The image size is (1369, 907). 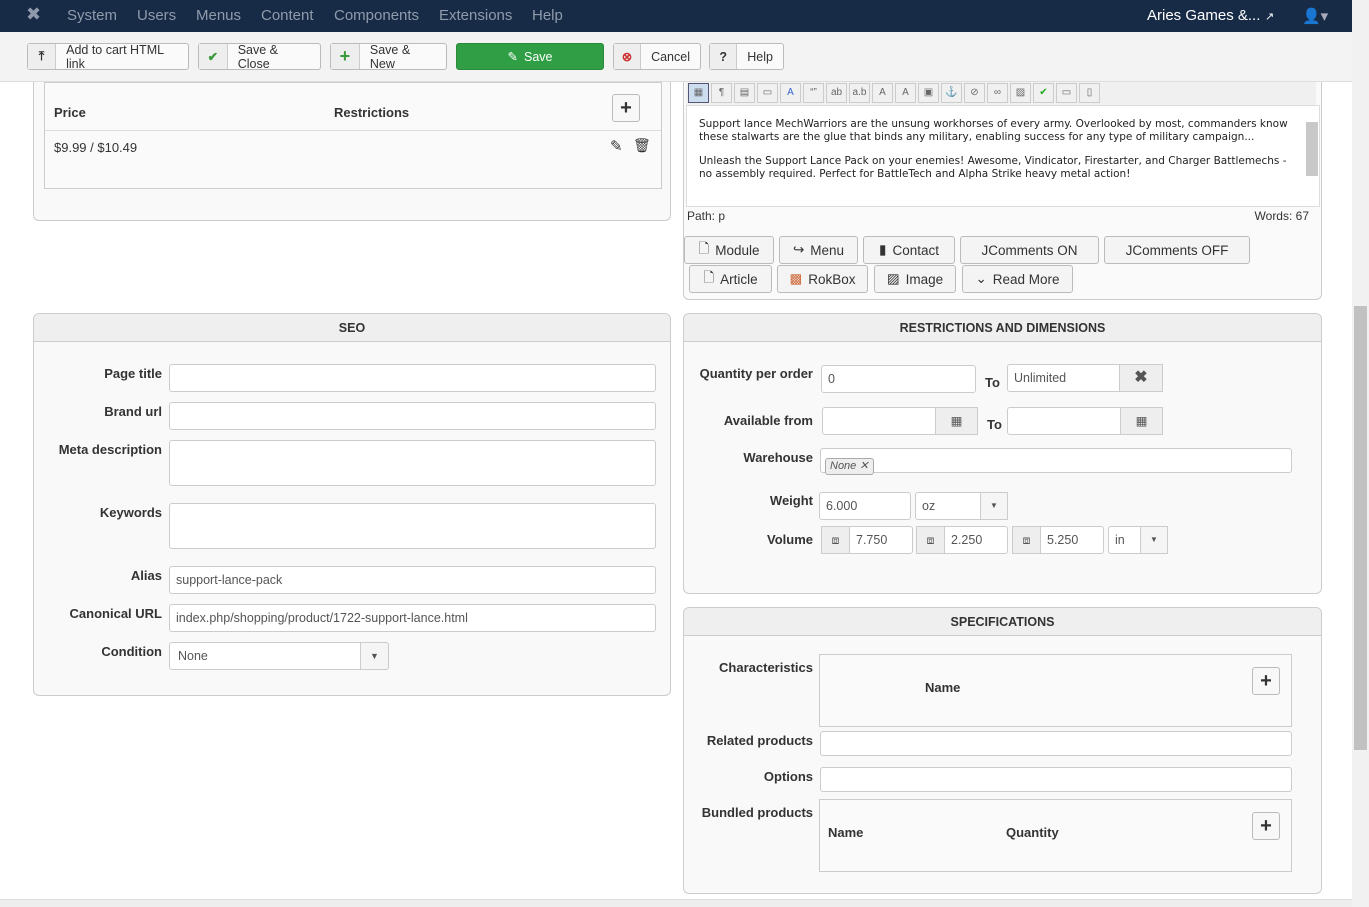 I want to click on page-title-label: Page title, so click(x=133, y=373).